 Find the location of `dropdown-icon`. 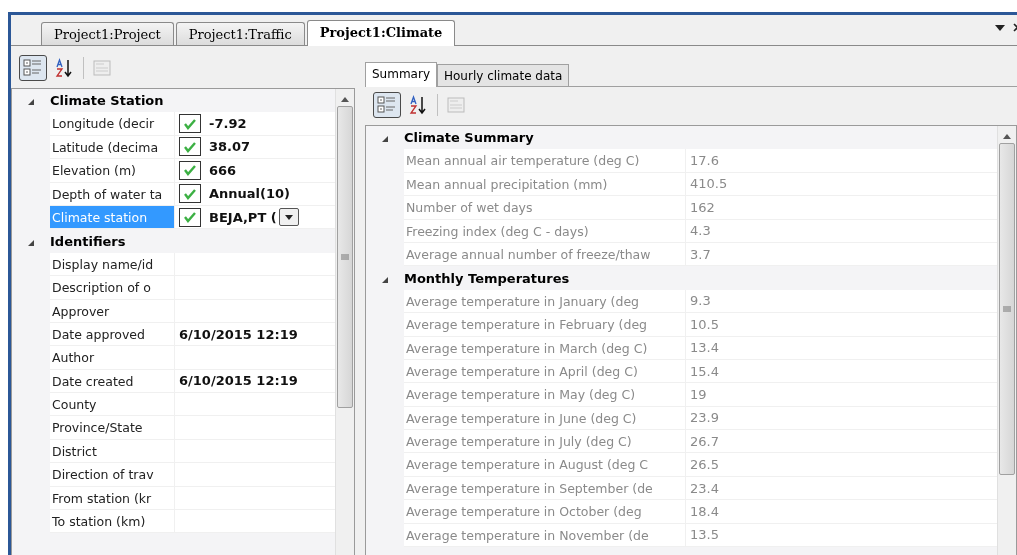

dropdown-icon is located at coordinates (1000, 27).